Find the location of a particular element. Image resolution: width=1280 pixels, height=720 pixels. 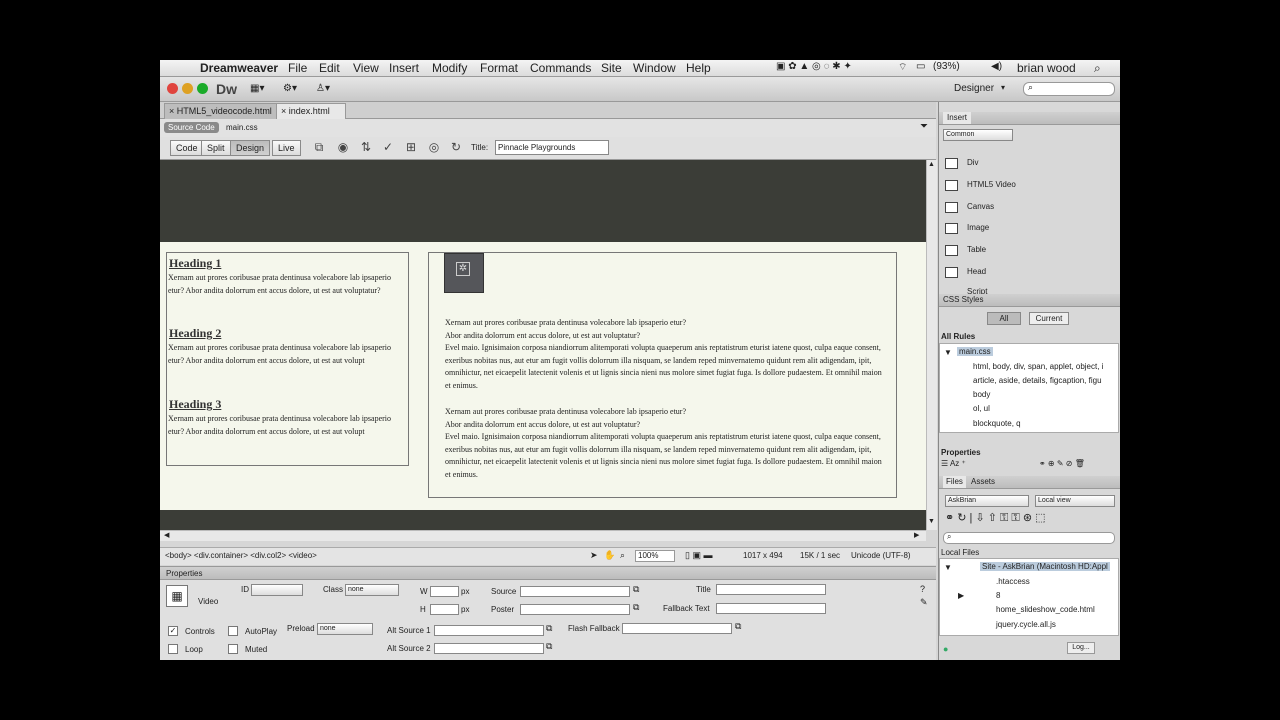

help-icon: ? is located at coordinates (922, 589).